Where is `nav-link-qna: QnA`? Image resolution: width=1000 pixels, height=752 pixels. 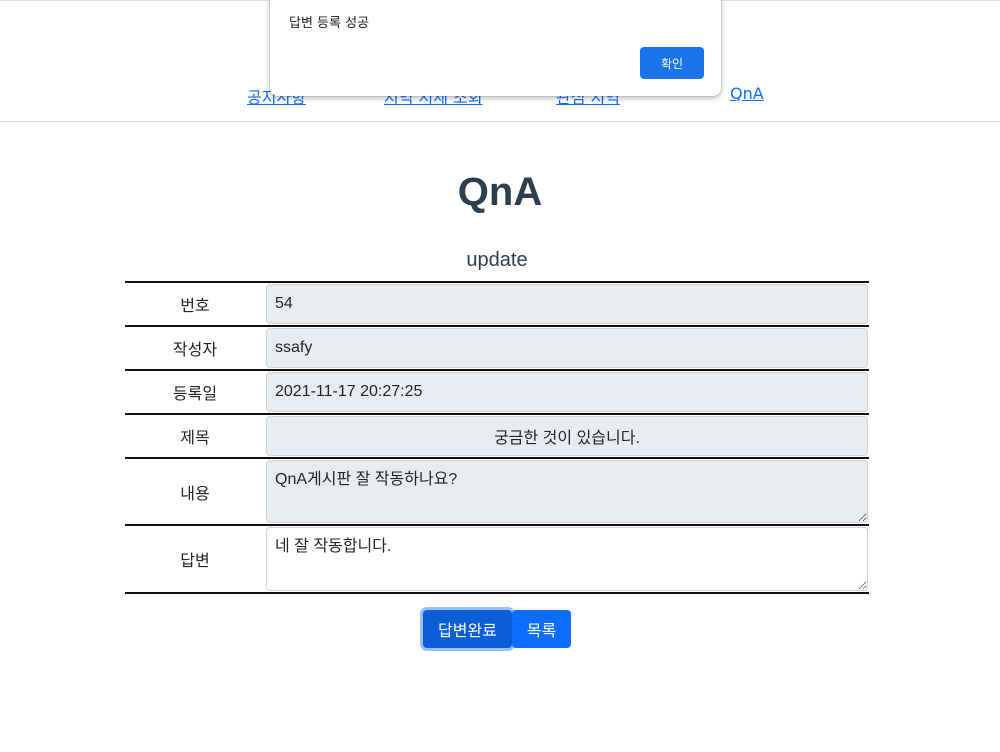
nav-link-qna: QnA is located at coordinates (747, 93).